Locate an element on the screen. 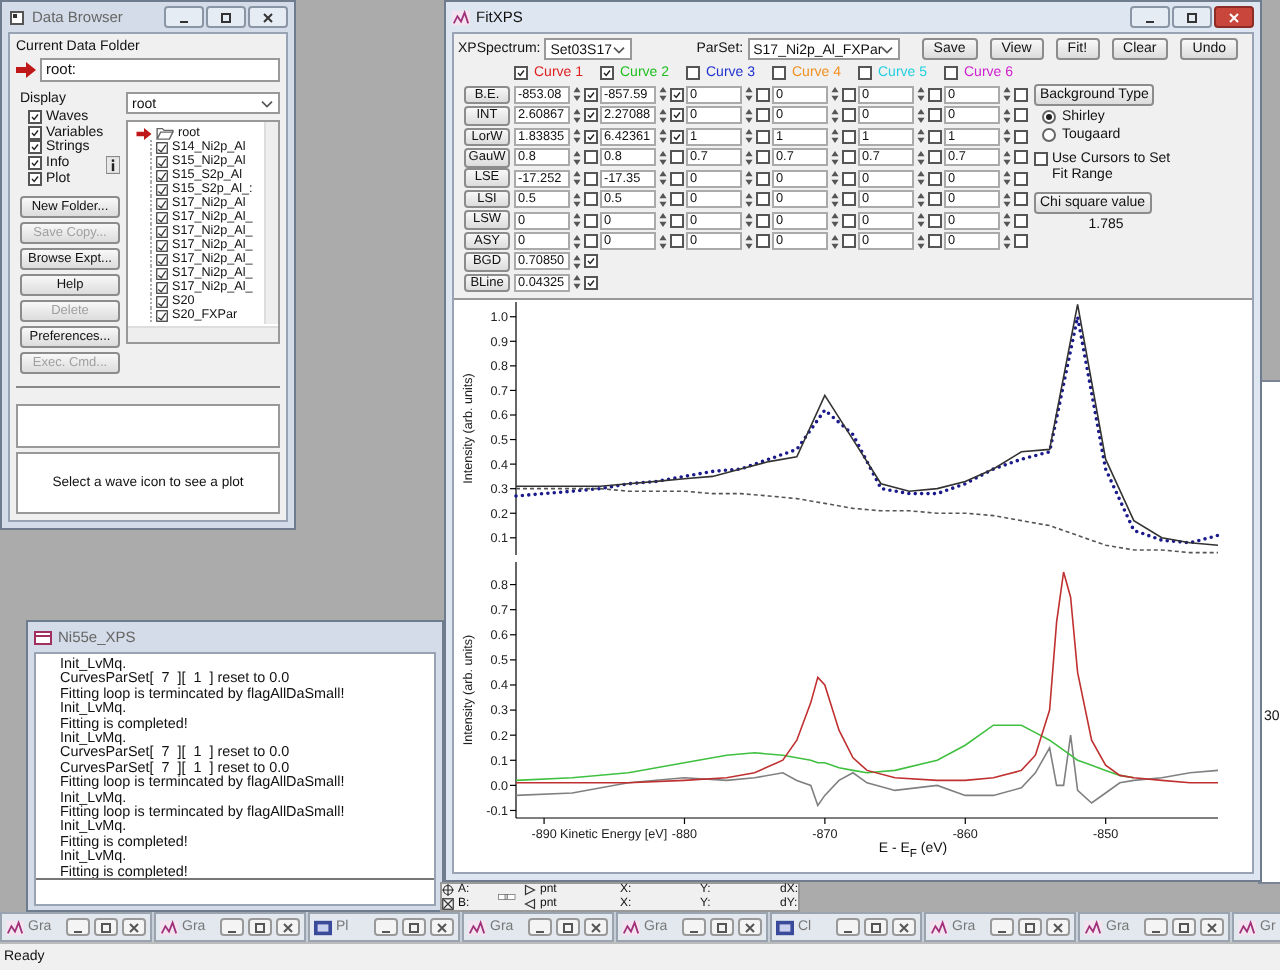 This screenshot has height=970, width=1280. close-icon is located at coordinates (268, 17).